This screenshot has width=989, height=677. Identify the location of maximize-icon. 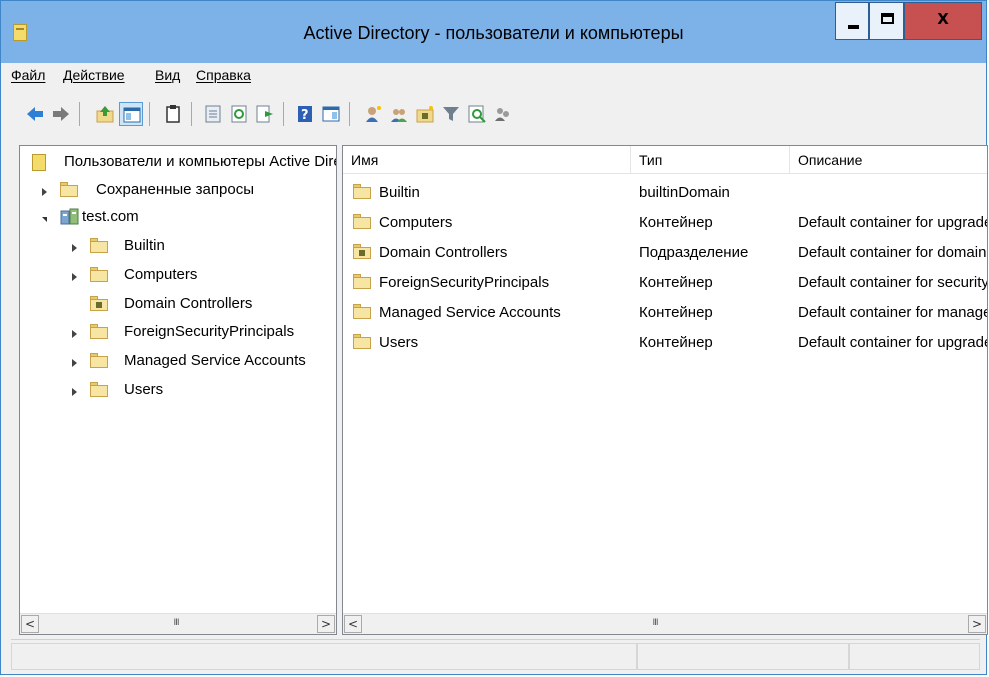
(887, 18).